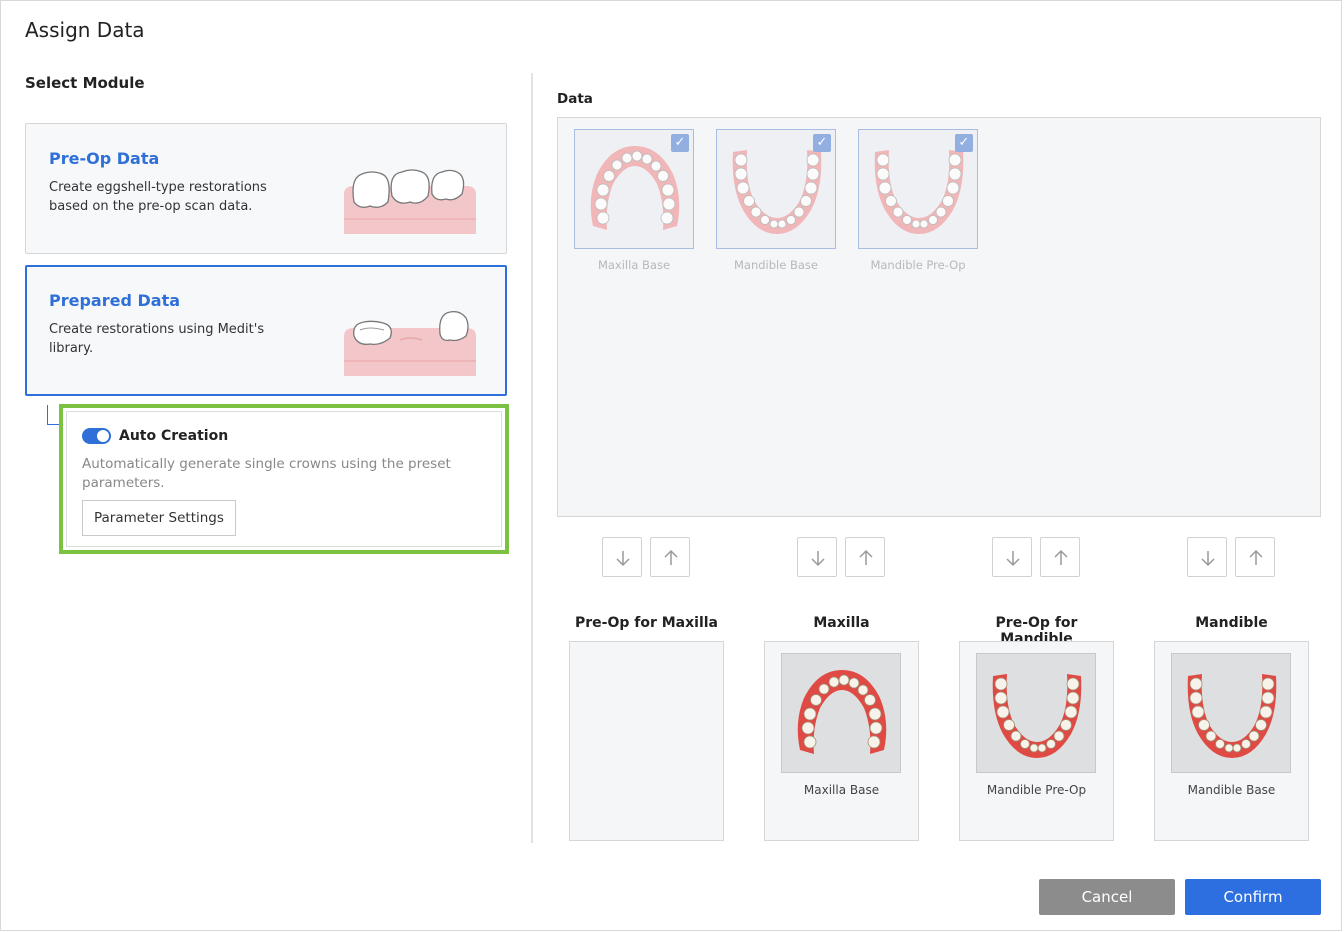 Image resolution: width=1344 pixels, height=932 pixels. I want to click on slot-title-mandible: Mandible, so click(1231, 623).